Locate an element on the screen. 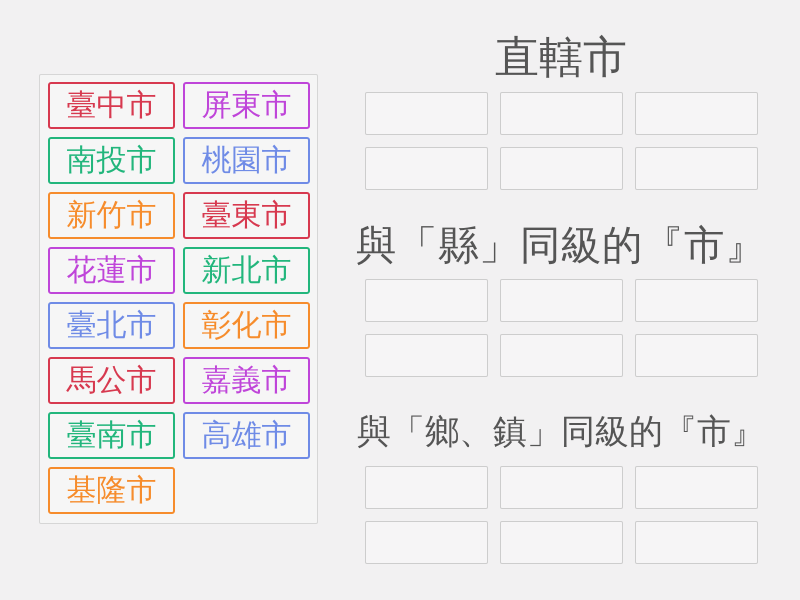 Image resolution: width=800 pixels, height=600 pixels. category-heading: 直轄市 is located at coordinates (561, 58).